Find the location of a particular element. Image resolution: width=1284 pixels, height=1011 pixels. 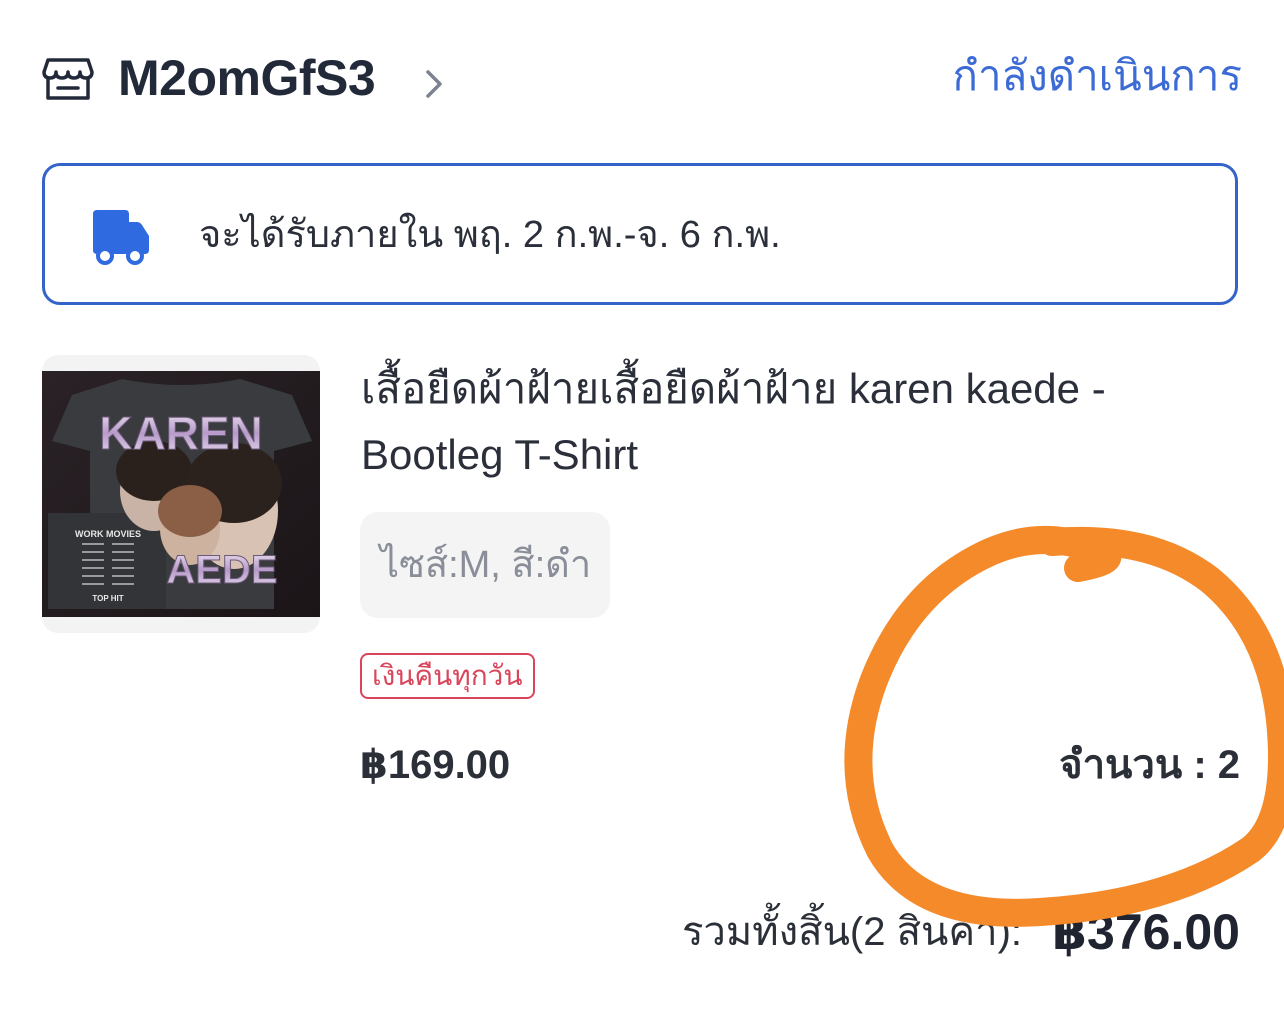

variant-chip: ไซส์:M, สี:ดำ is located at coordinates (485, 565).